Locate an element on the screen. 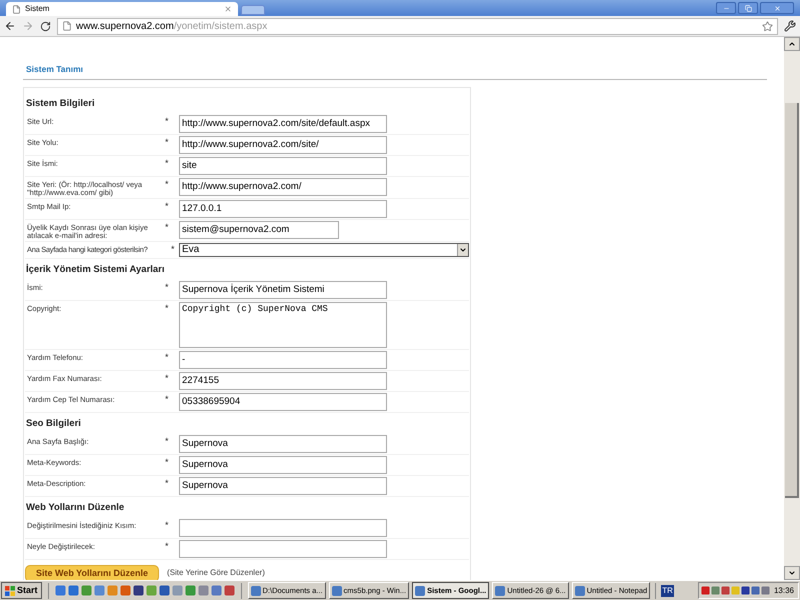 This screenshot has width=800, height=600. scrollbar is located at coordinates (792, 308).